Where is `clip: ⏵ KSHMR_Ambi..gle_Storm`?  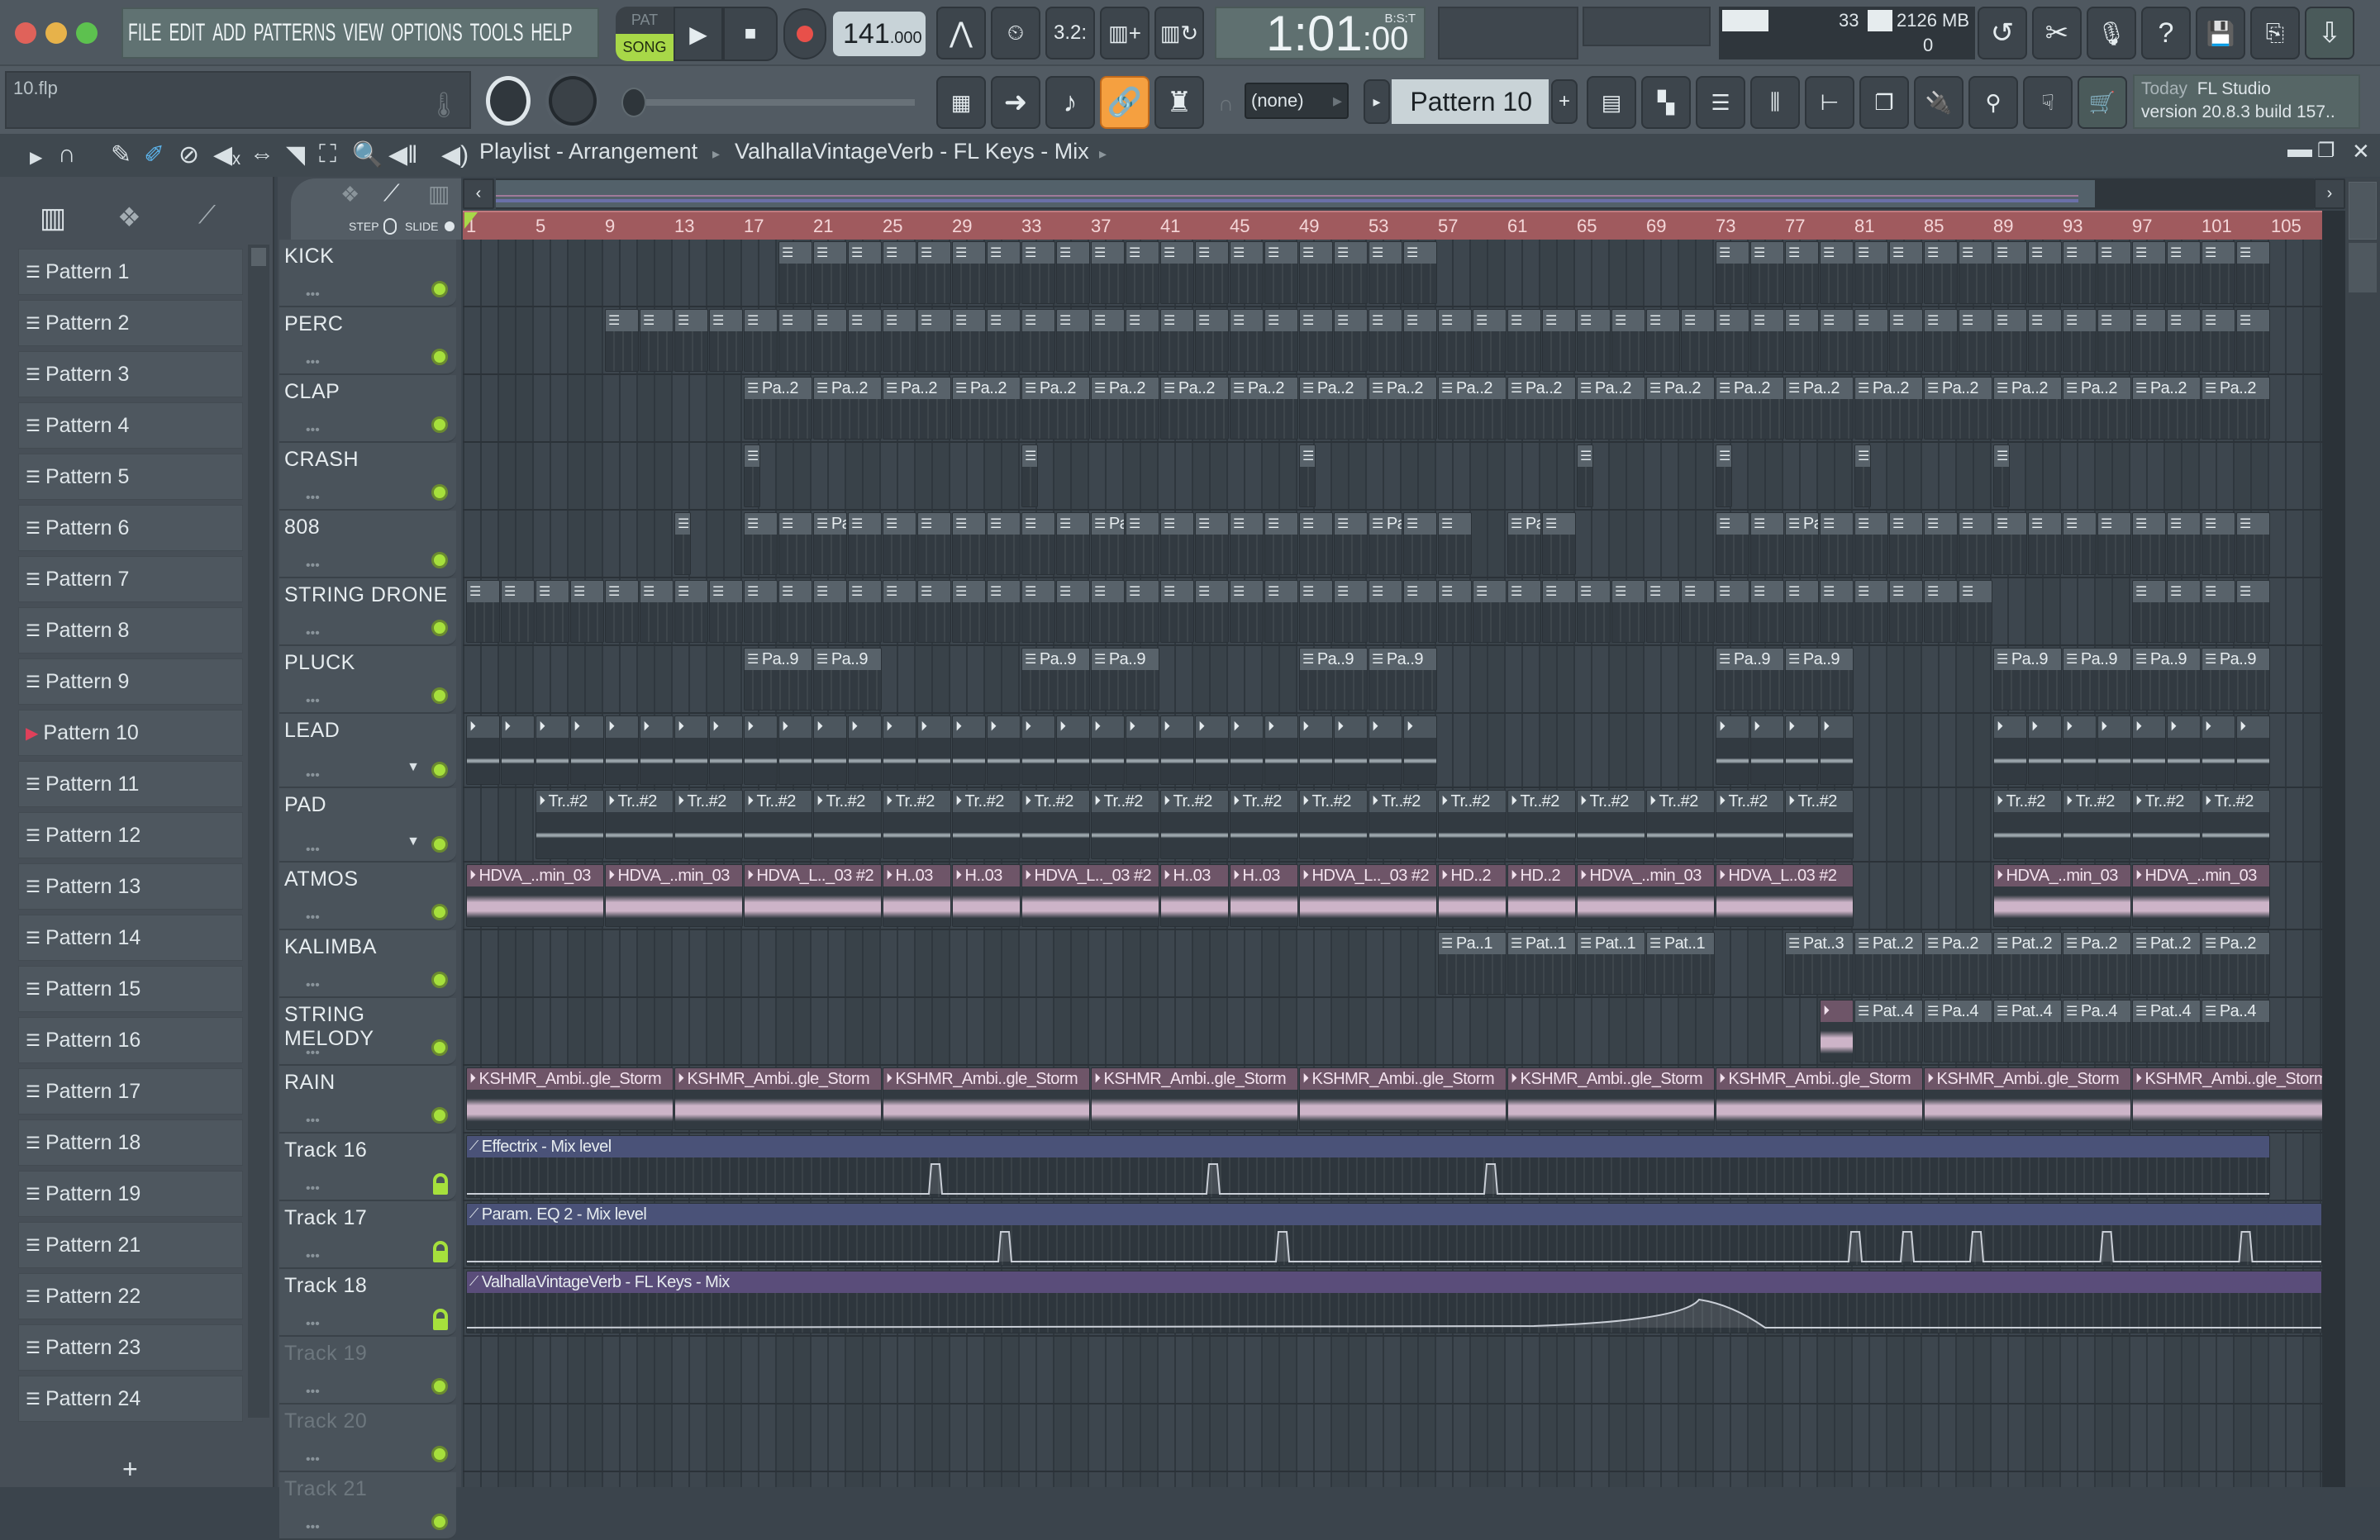 clip: ⏵ KSHMR_Ambi..gle_Storm is located at coordinates (778, 1098).